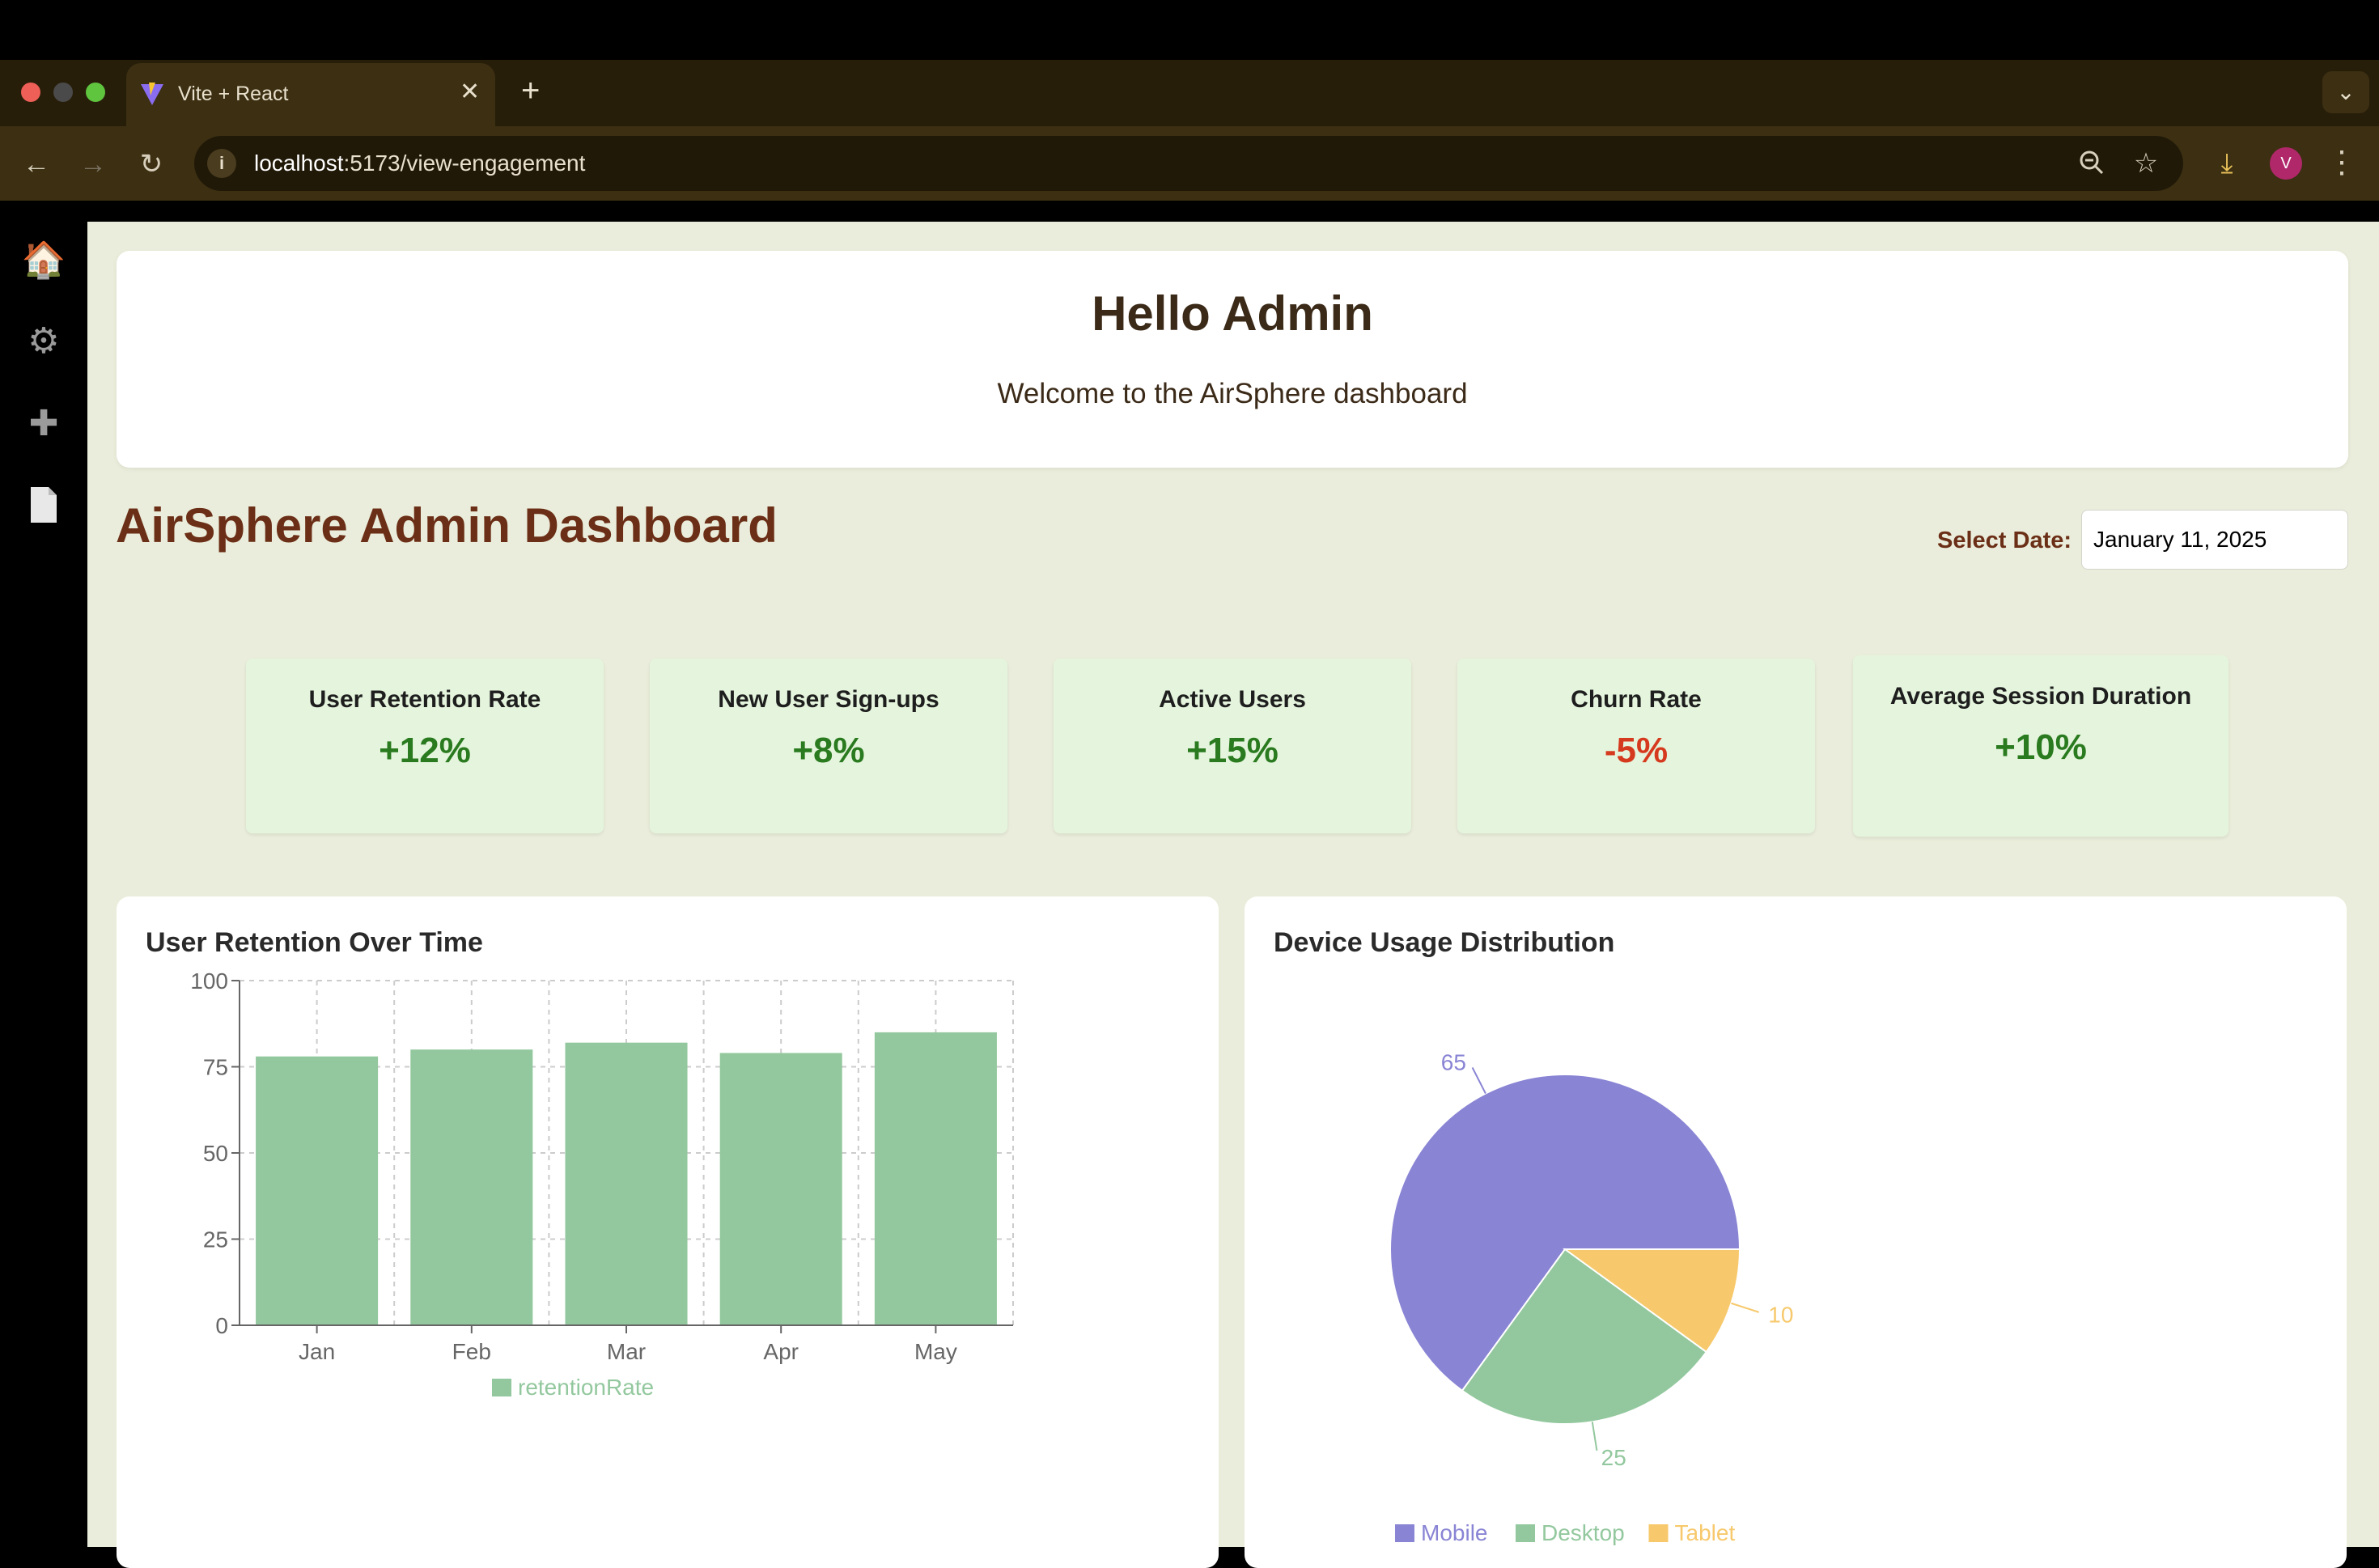 The width and height of the screenshot is (2379, 1568). I want to click on maximize-window-button, so click(96, 93).